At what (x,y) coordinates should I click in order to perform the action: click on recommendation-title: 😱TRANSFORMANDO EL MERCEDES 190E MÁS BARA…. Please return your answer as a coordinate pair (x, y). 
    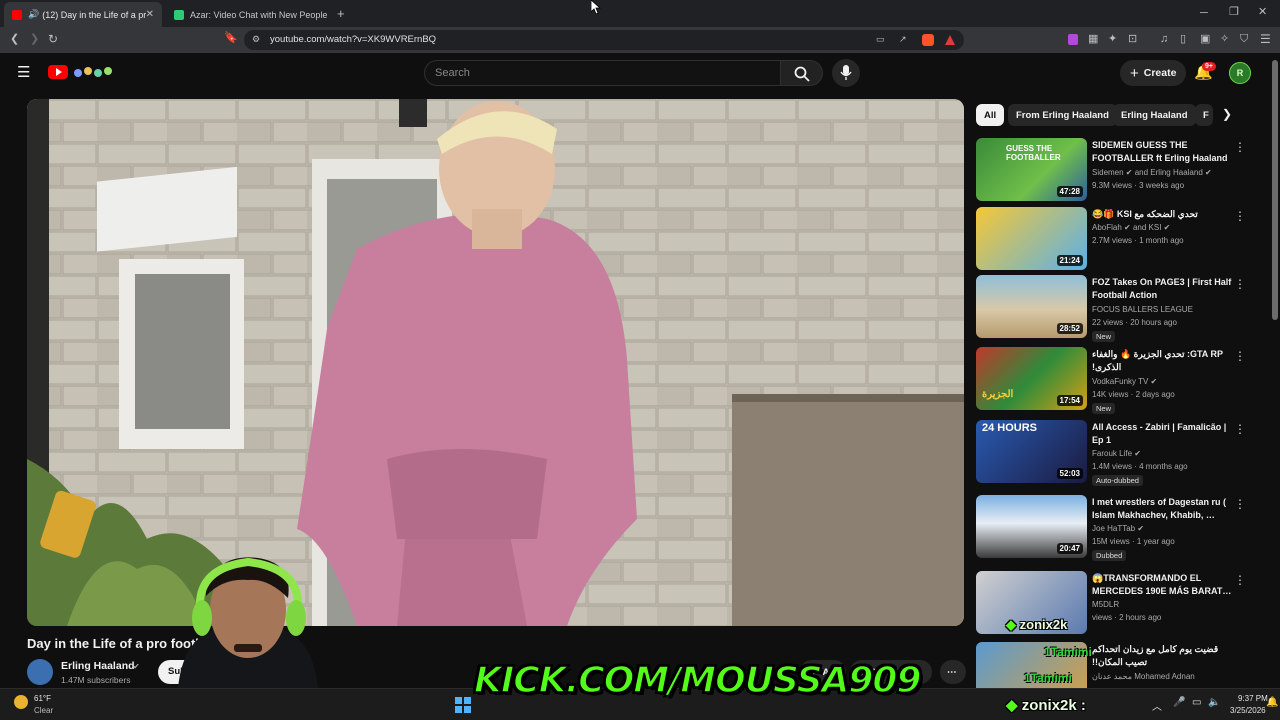
    Looking at the image, I should click on (1166, 585).